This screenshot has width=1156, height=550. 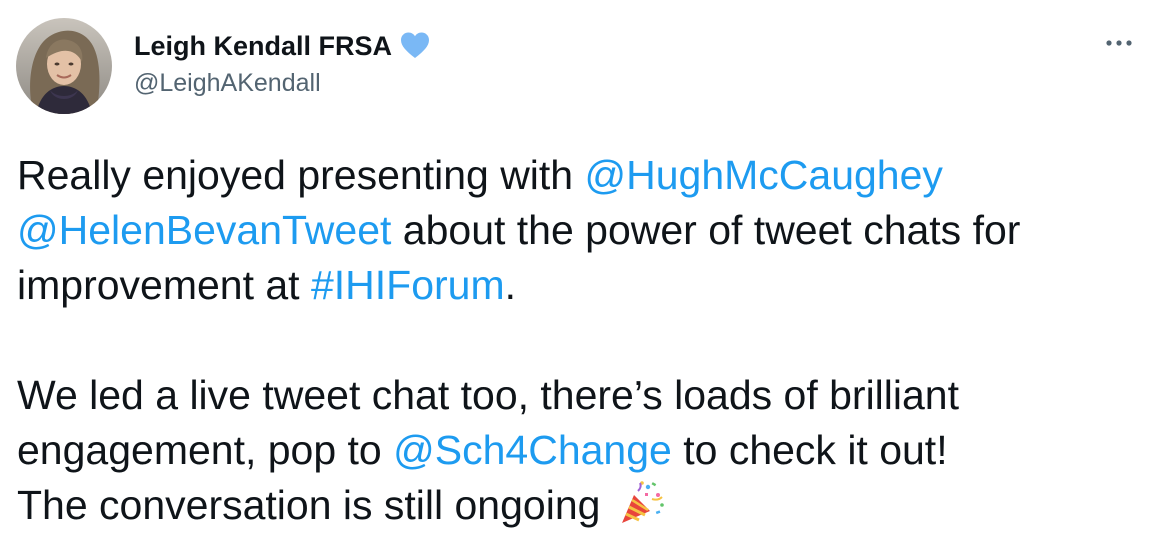 I want to click on mention-hughmccaughey: @HughMcCaughey, so click(x=764, y=175).